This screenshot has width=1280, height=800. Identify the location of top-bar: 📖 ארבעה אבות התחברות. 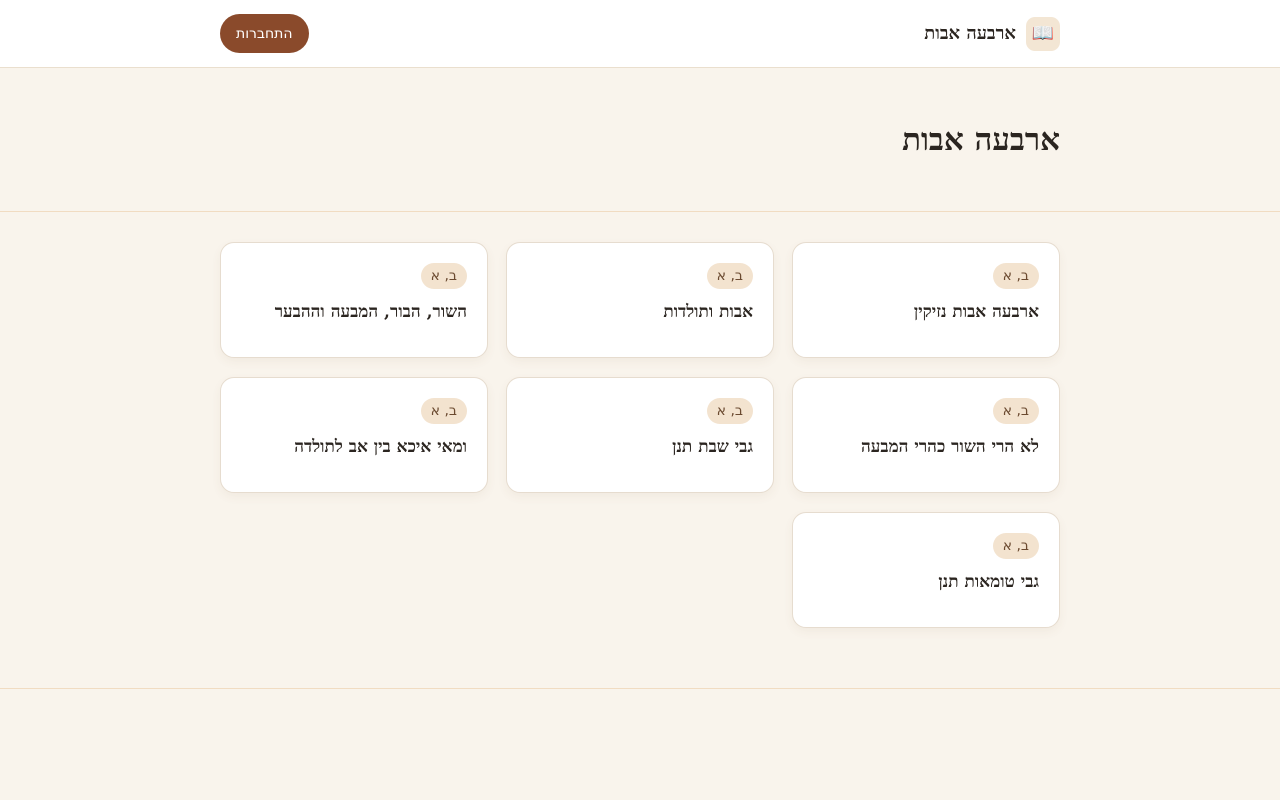
(640, 34).